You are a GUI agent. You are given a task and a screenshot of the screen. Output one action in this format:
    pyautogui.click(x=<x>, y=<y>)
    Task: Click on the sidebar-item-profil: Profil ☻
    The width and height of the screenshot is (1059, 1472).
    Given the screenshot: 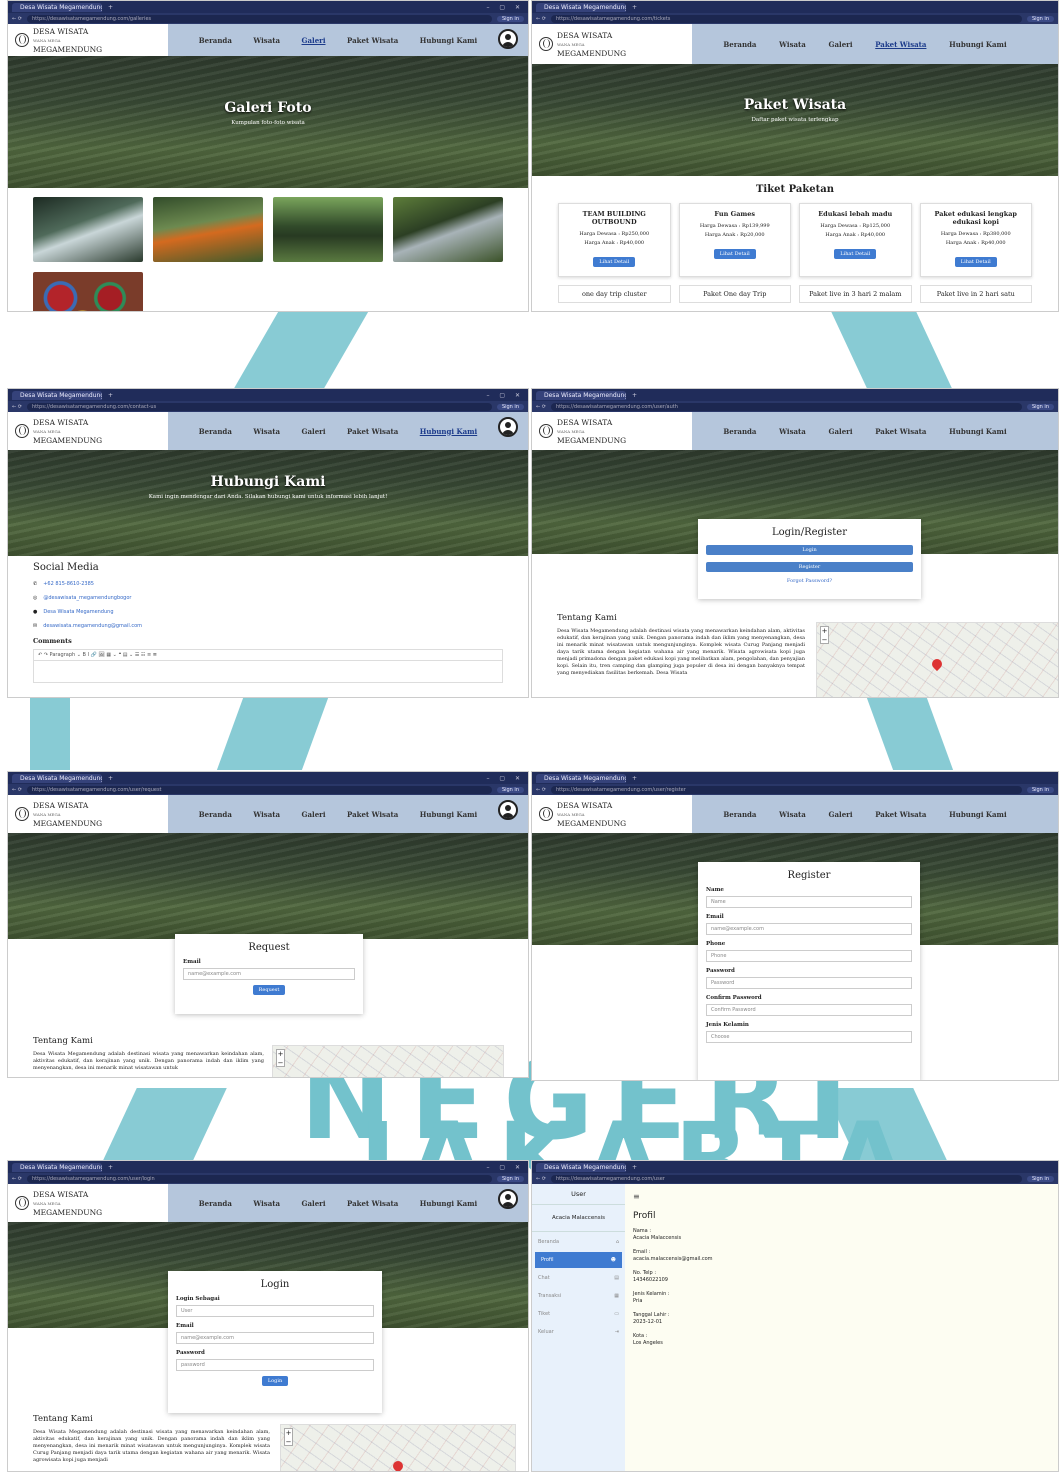 What is the action you would take?
    pyautogui.click(x=578, y=1260)
    